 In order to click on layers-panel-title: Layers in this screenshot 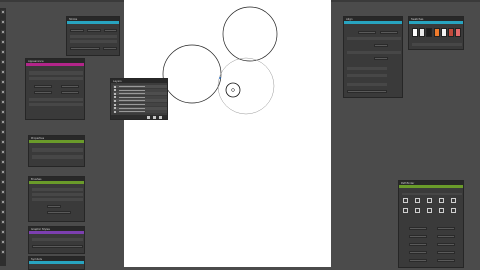, I will do `click(139, 81)`.